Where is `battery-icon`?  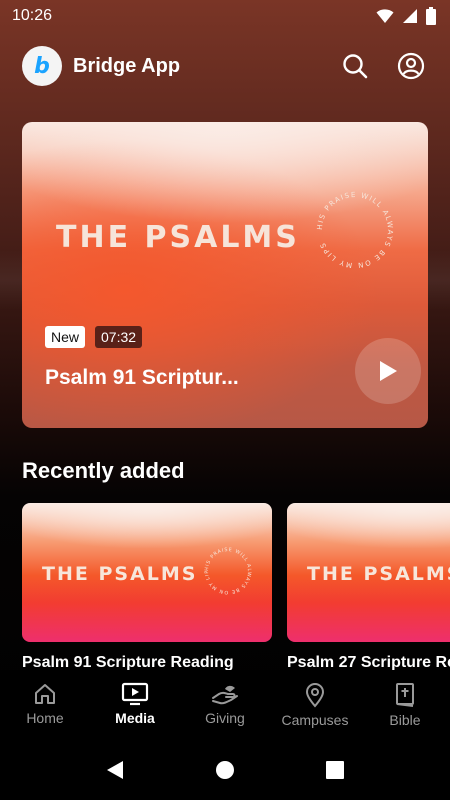
battery-icon is located at coordinates (431, 16).